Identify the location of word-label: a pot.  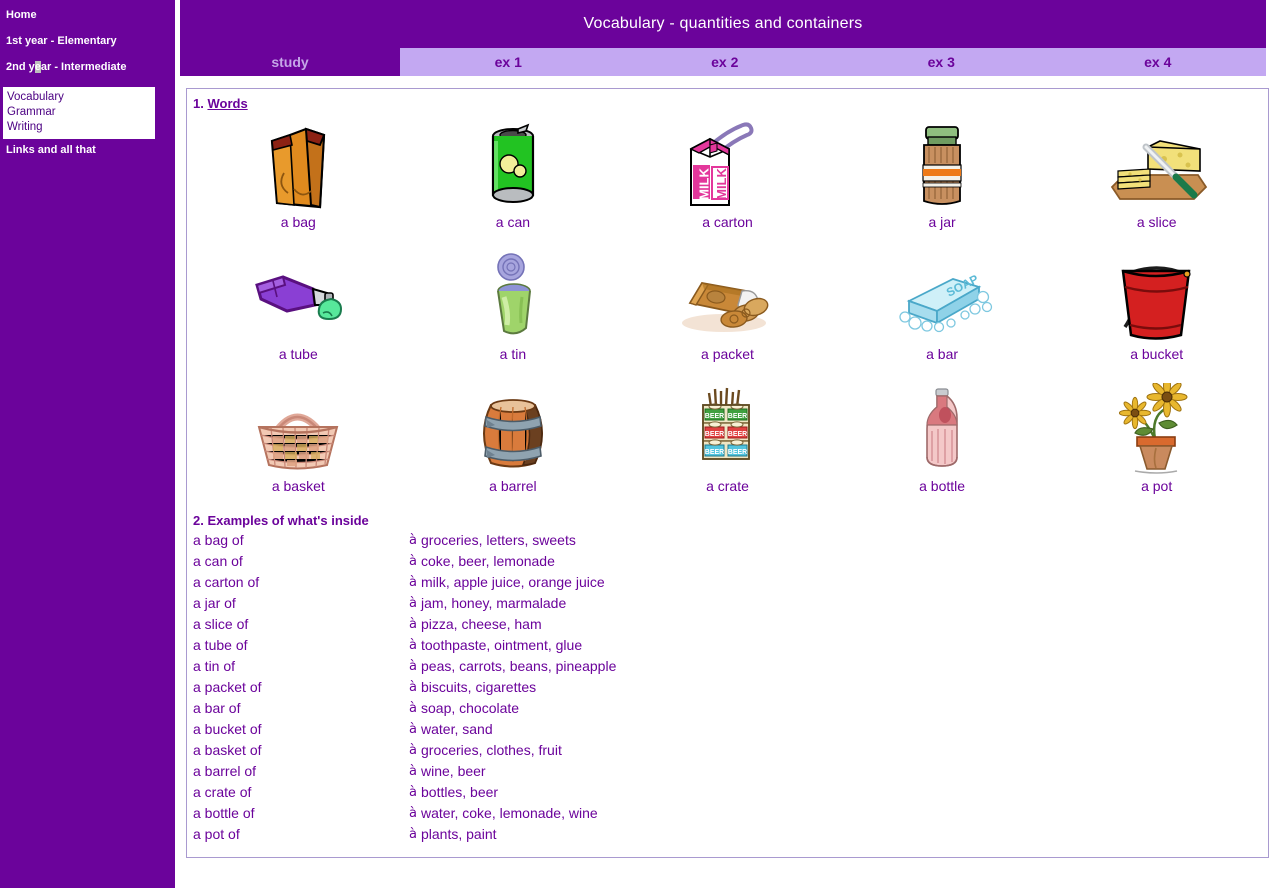
(1157, 486).